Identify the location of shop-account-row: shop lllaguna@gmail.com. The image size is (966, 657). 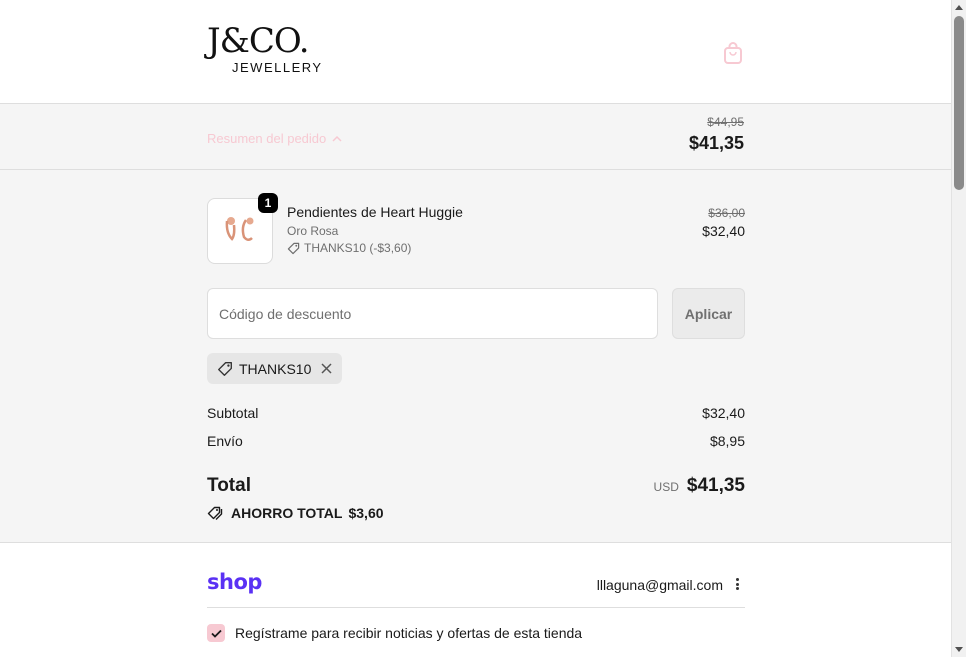
(476, 589).